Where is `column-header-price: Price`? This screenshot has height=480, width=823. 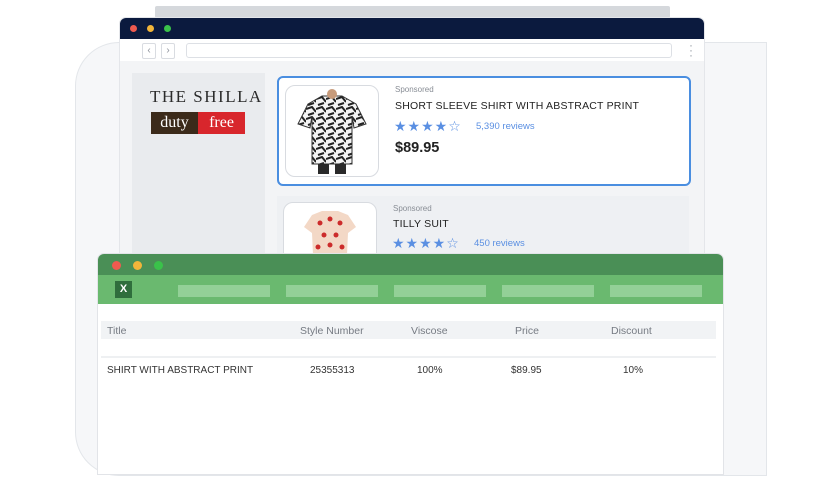
column-header-price: Price is located at coordinates (527, 331).